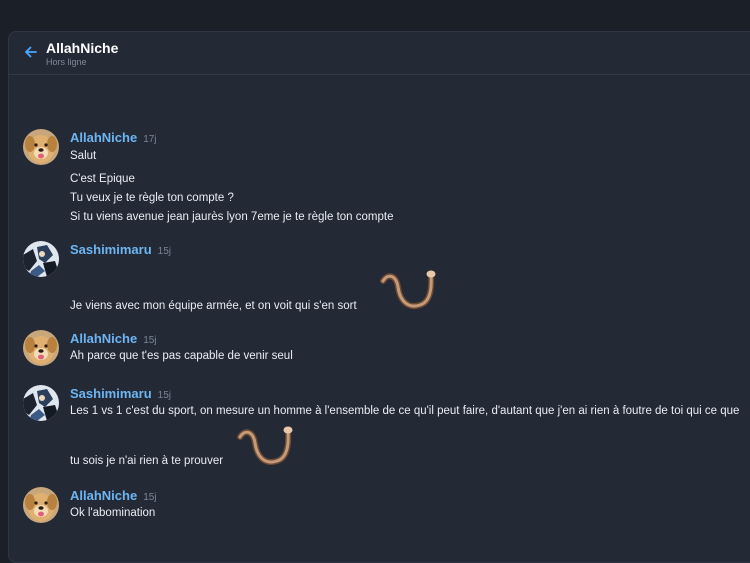  Describe the element at coordinates (31, 52) in the screenshot. I see `back-arrow-icon` at that location.